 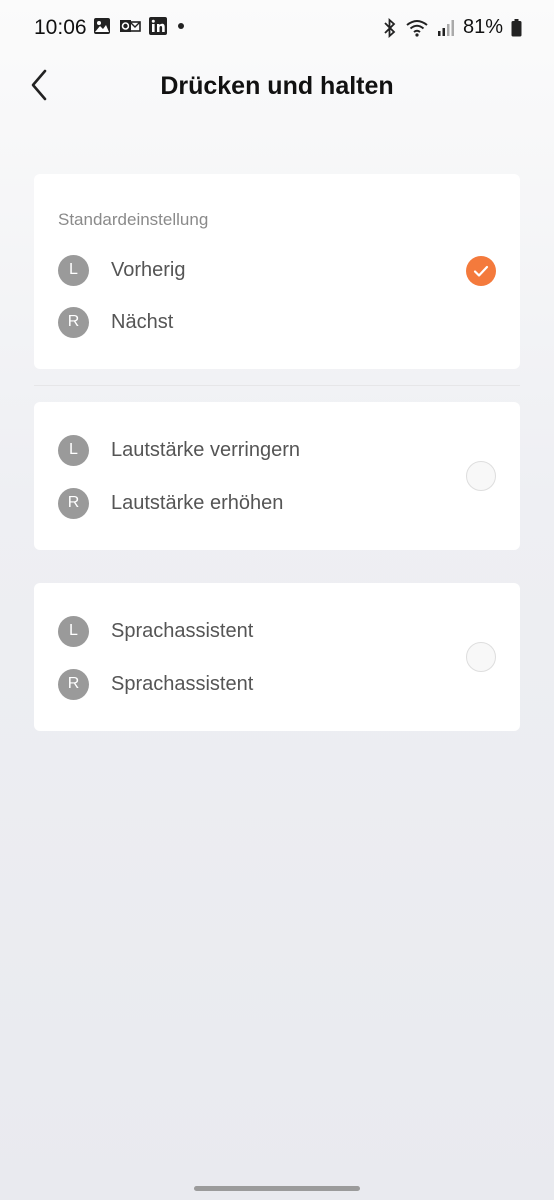 I want to click on left-earbud-row: L Lautstärke verringern, so click(x=179, y=450).